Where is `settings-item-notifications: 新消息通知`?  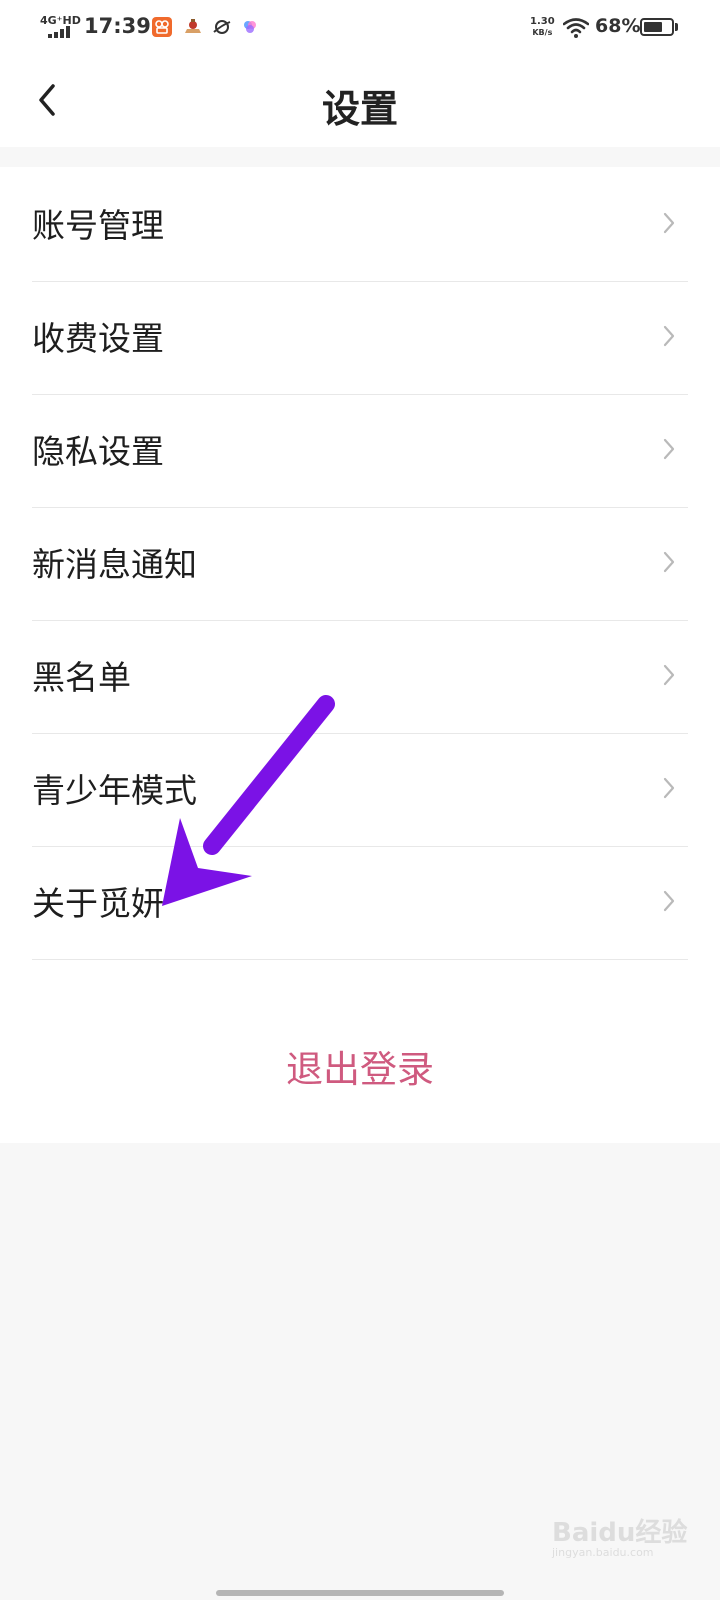
settings-item-notifications: 新消息通知 is located at coordinates (360, 563).